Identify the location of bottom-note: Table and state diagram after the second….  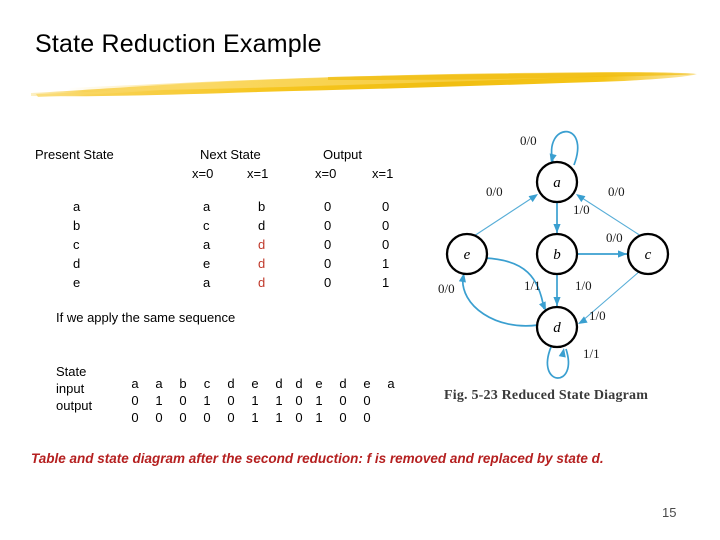
(317, 458).